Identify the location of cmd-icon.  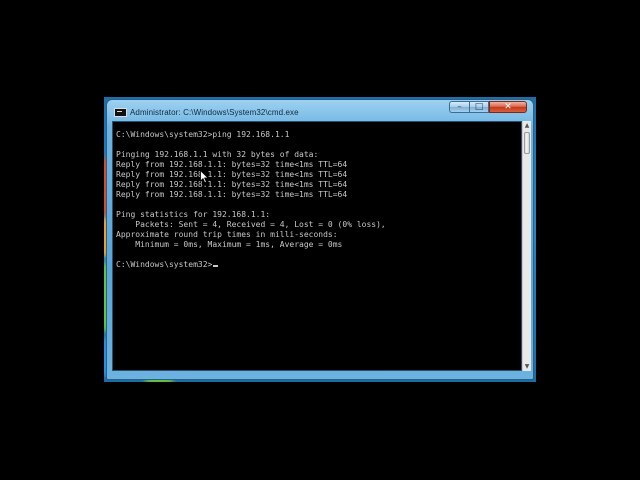
(120, 112).